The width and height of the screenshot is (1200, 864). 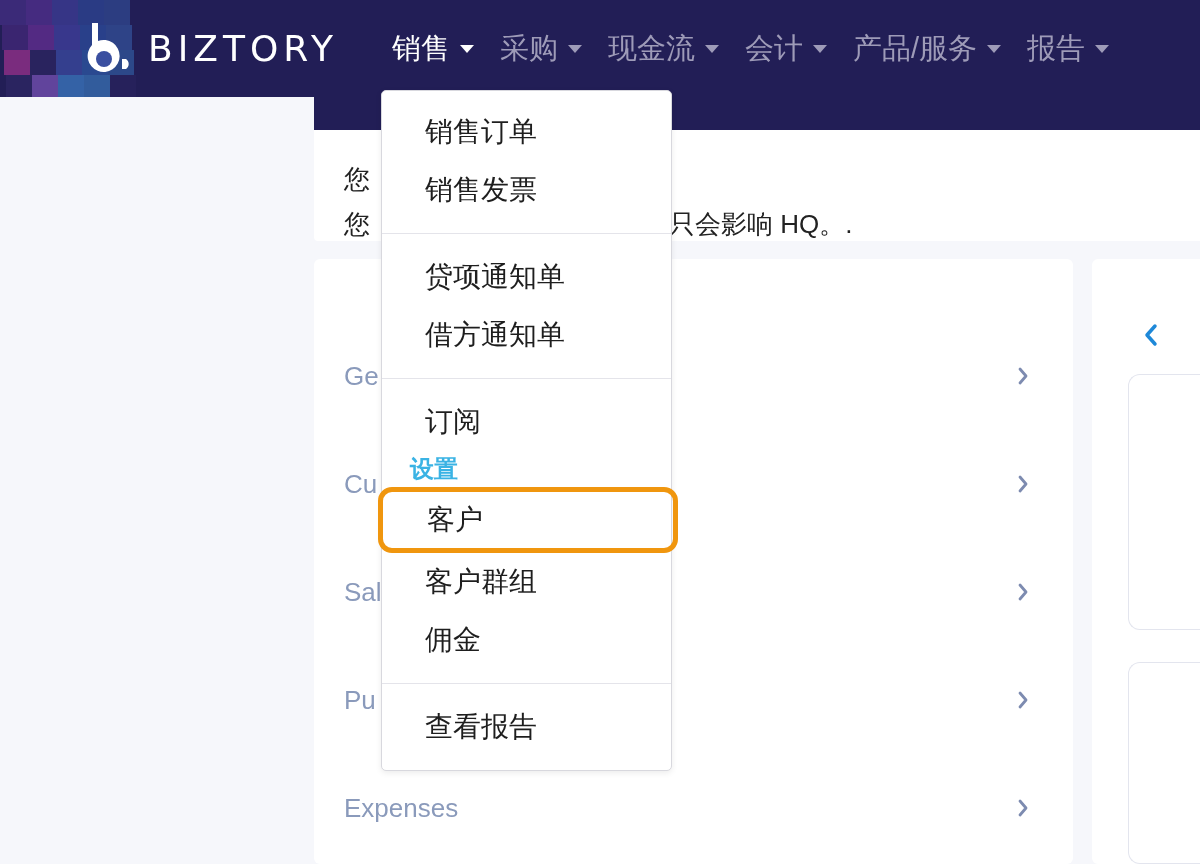 What do you see at coordinates (541, 48) in the screenshot?
I see `nav-menu-item: 采购` at bounding box center [541, 48].